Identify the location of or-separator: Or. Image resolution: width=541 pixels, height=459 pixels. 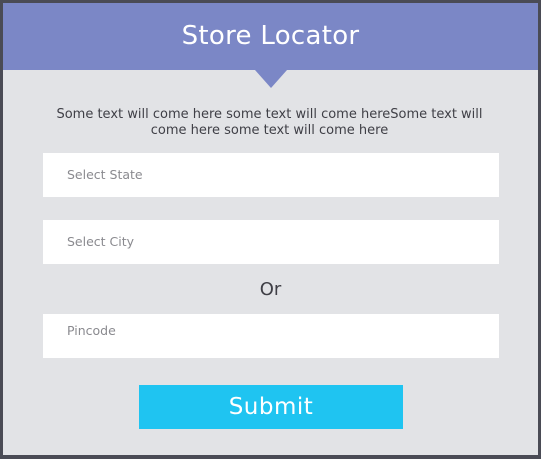
(270, 289).